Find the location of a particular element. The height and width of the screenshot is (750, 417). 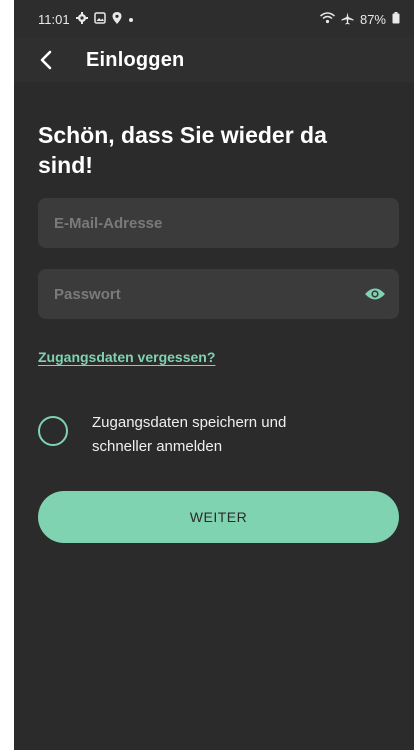

battery-icon is located at coordinates (396, 19).